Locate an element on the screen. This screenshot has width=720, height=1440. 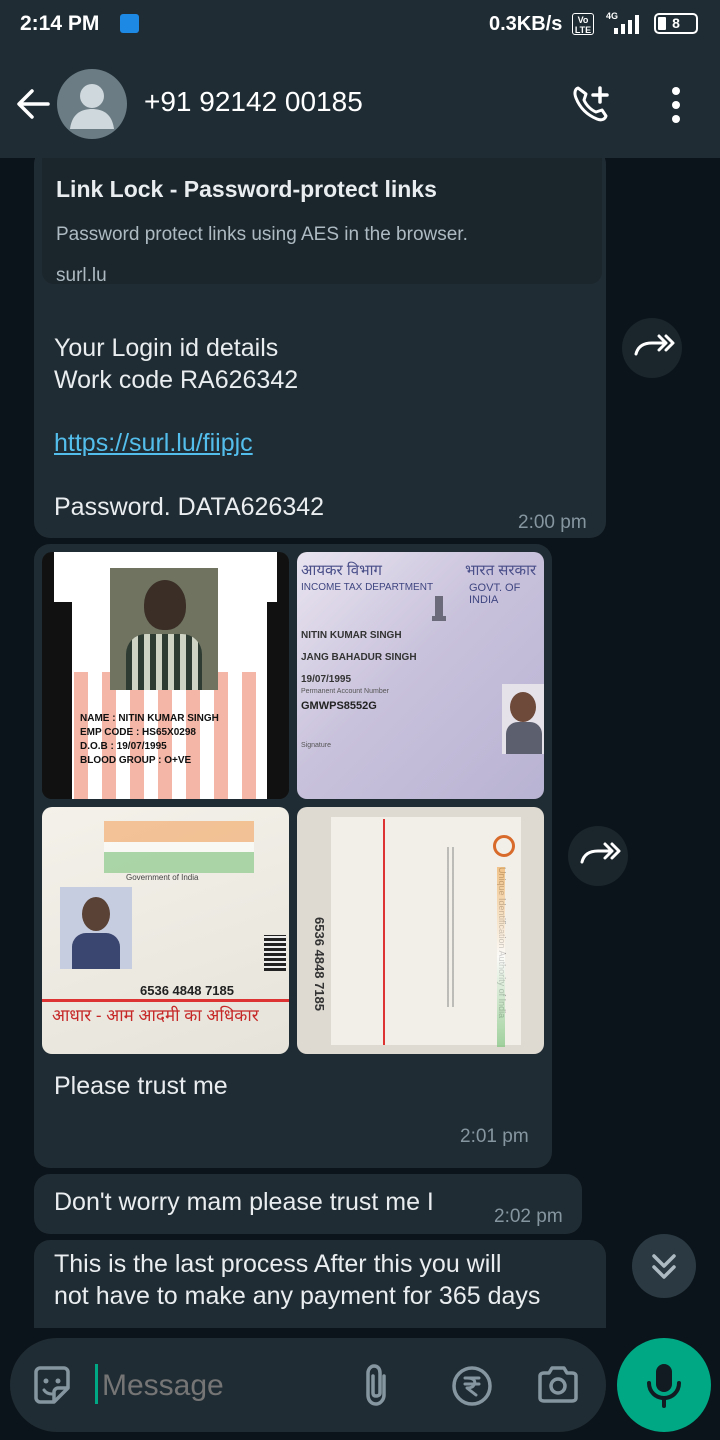
chat-header: +91 92142 00185 is located at coordinates (360, 104).